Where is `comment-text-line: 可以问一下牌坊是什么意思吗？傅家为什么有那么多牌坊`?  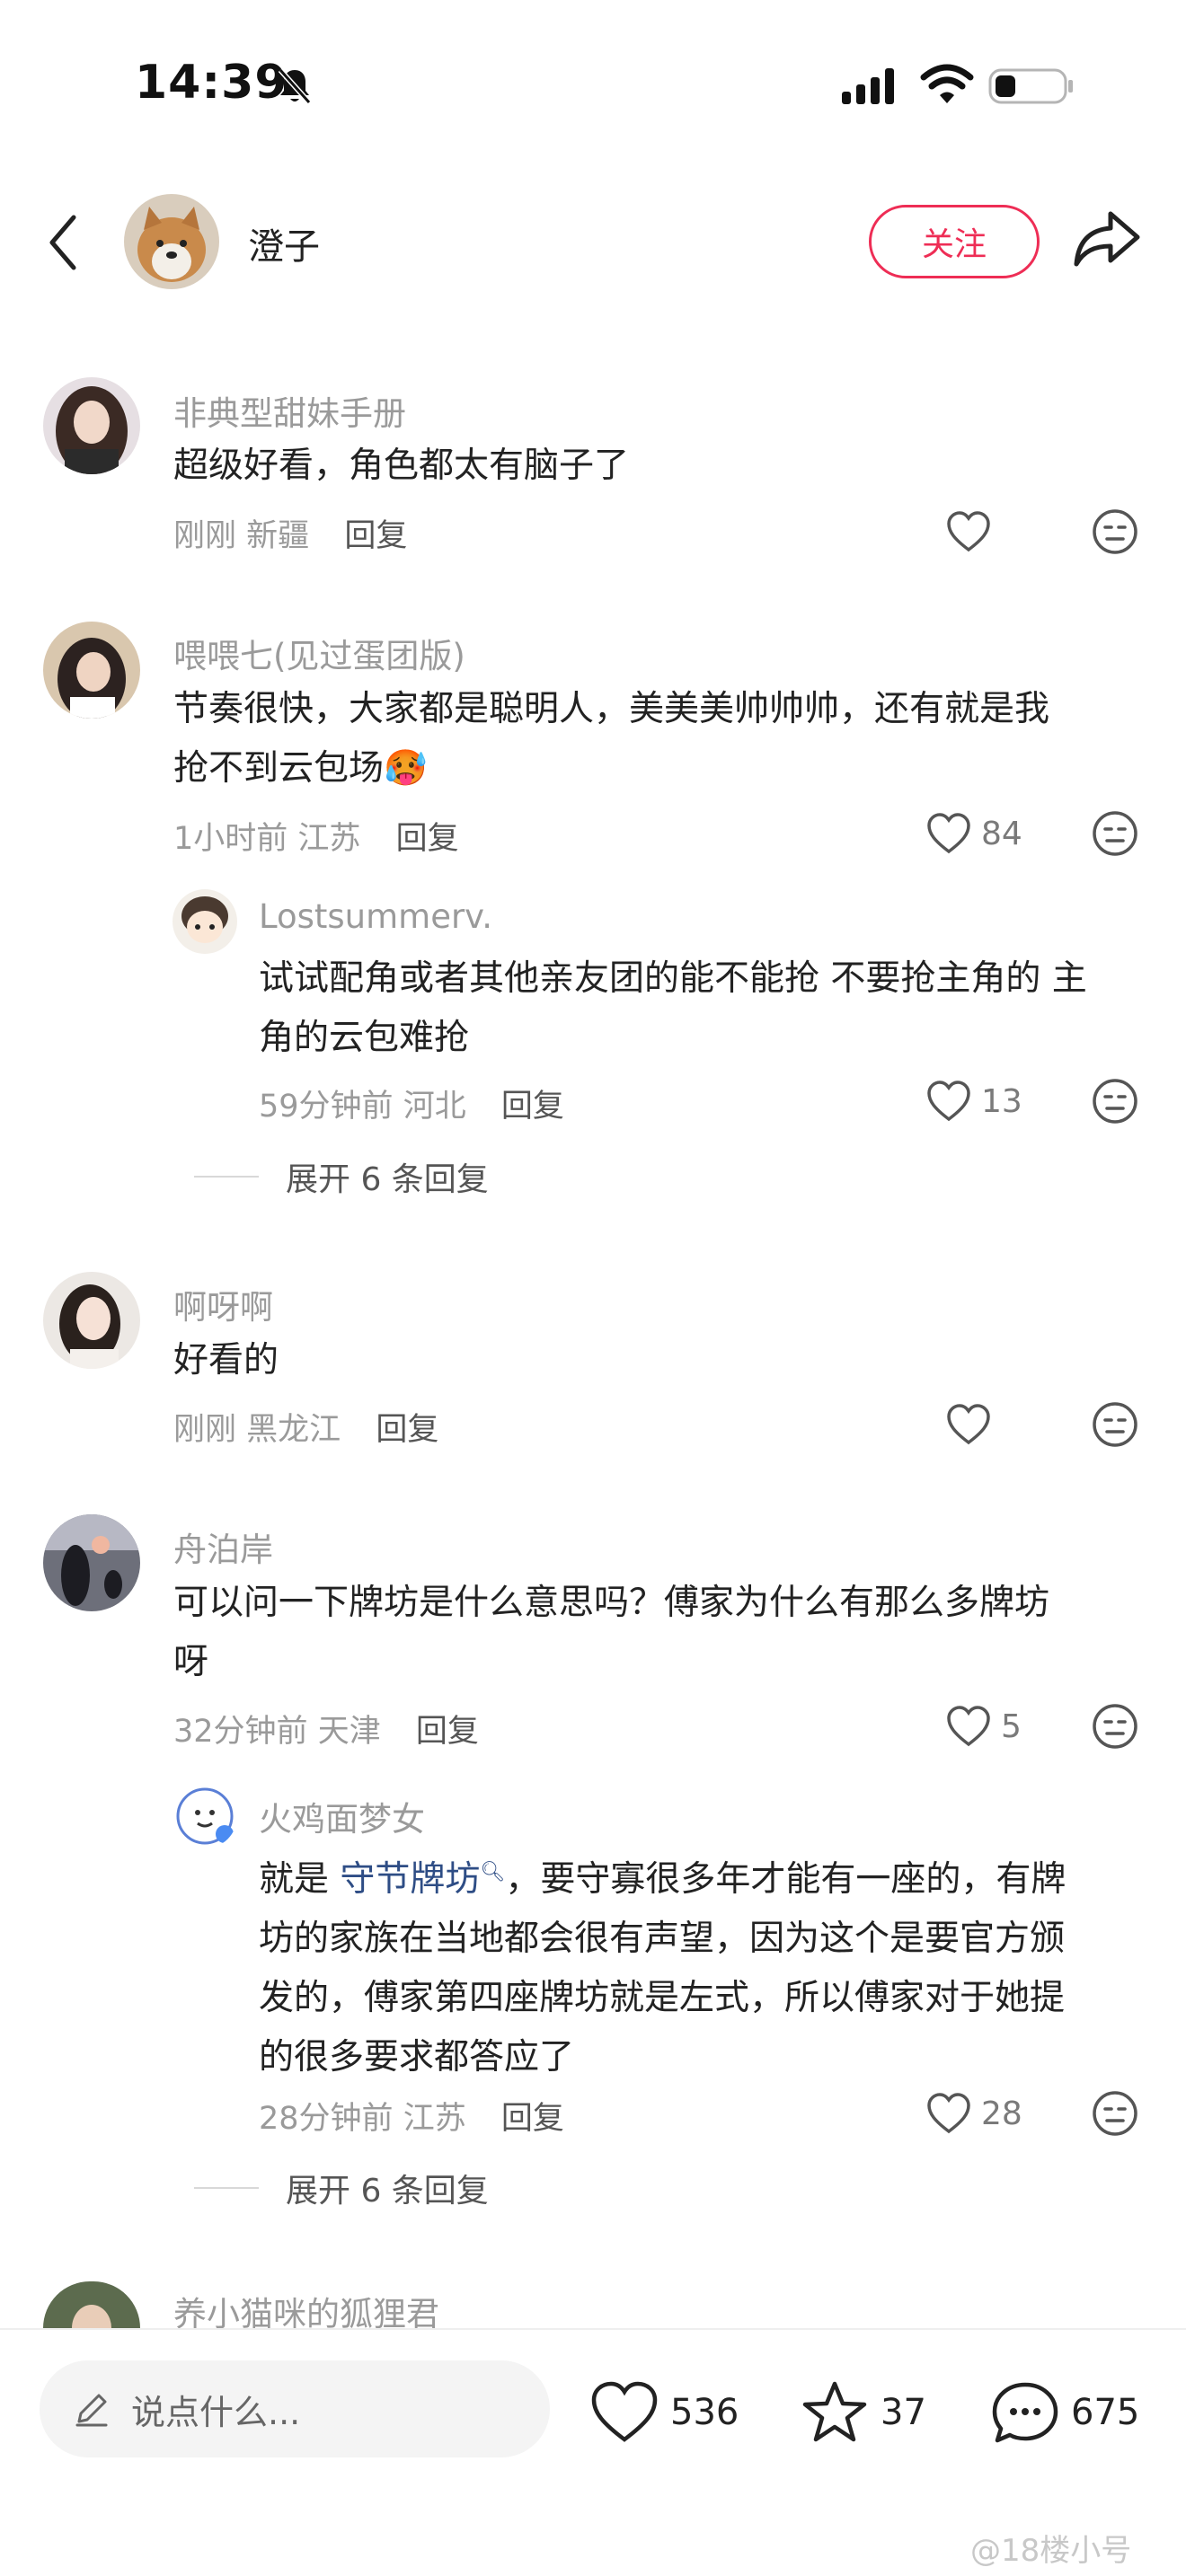
comment-text-line: 可以问一下牌坊是什么意思吗？傅家为什么有那么多牌坊 is located at coordinates (611, 1603).